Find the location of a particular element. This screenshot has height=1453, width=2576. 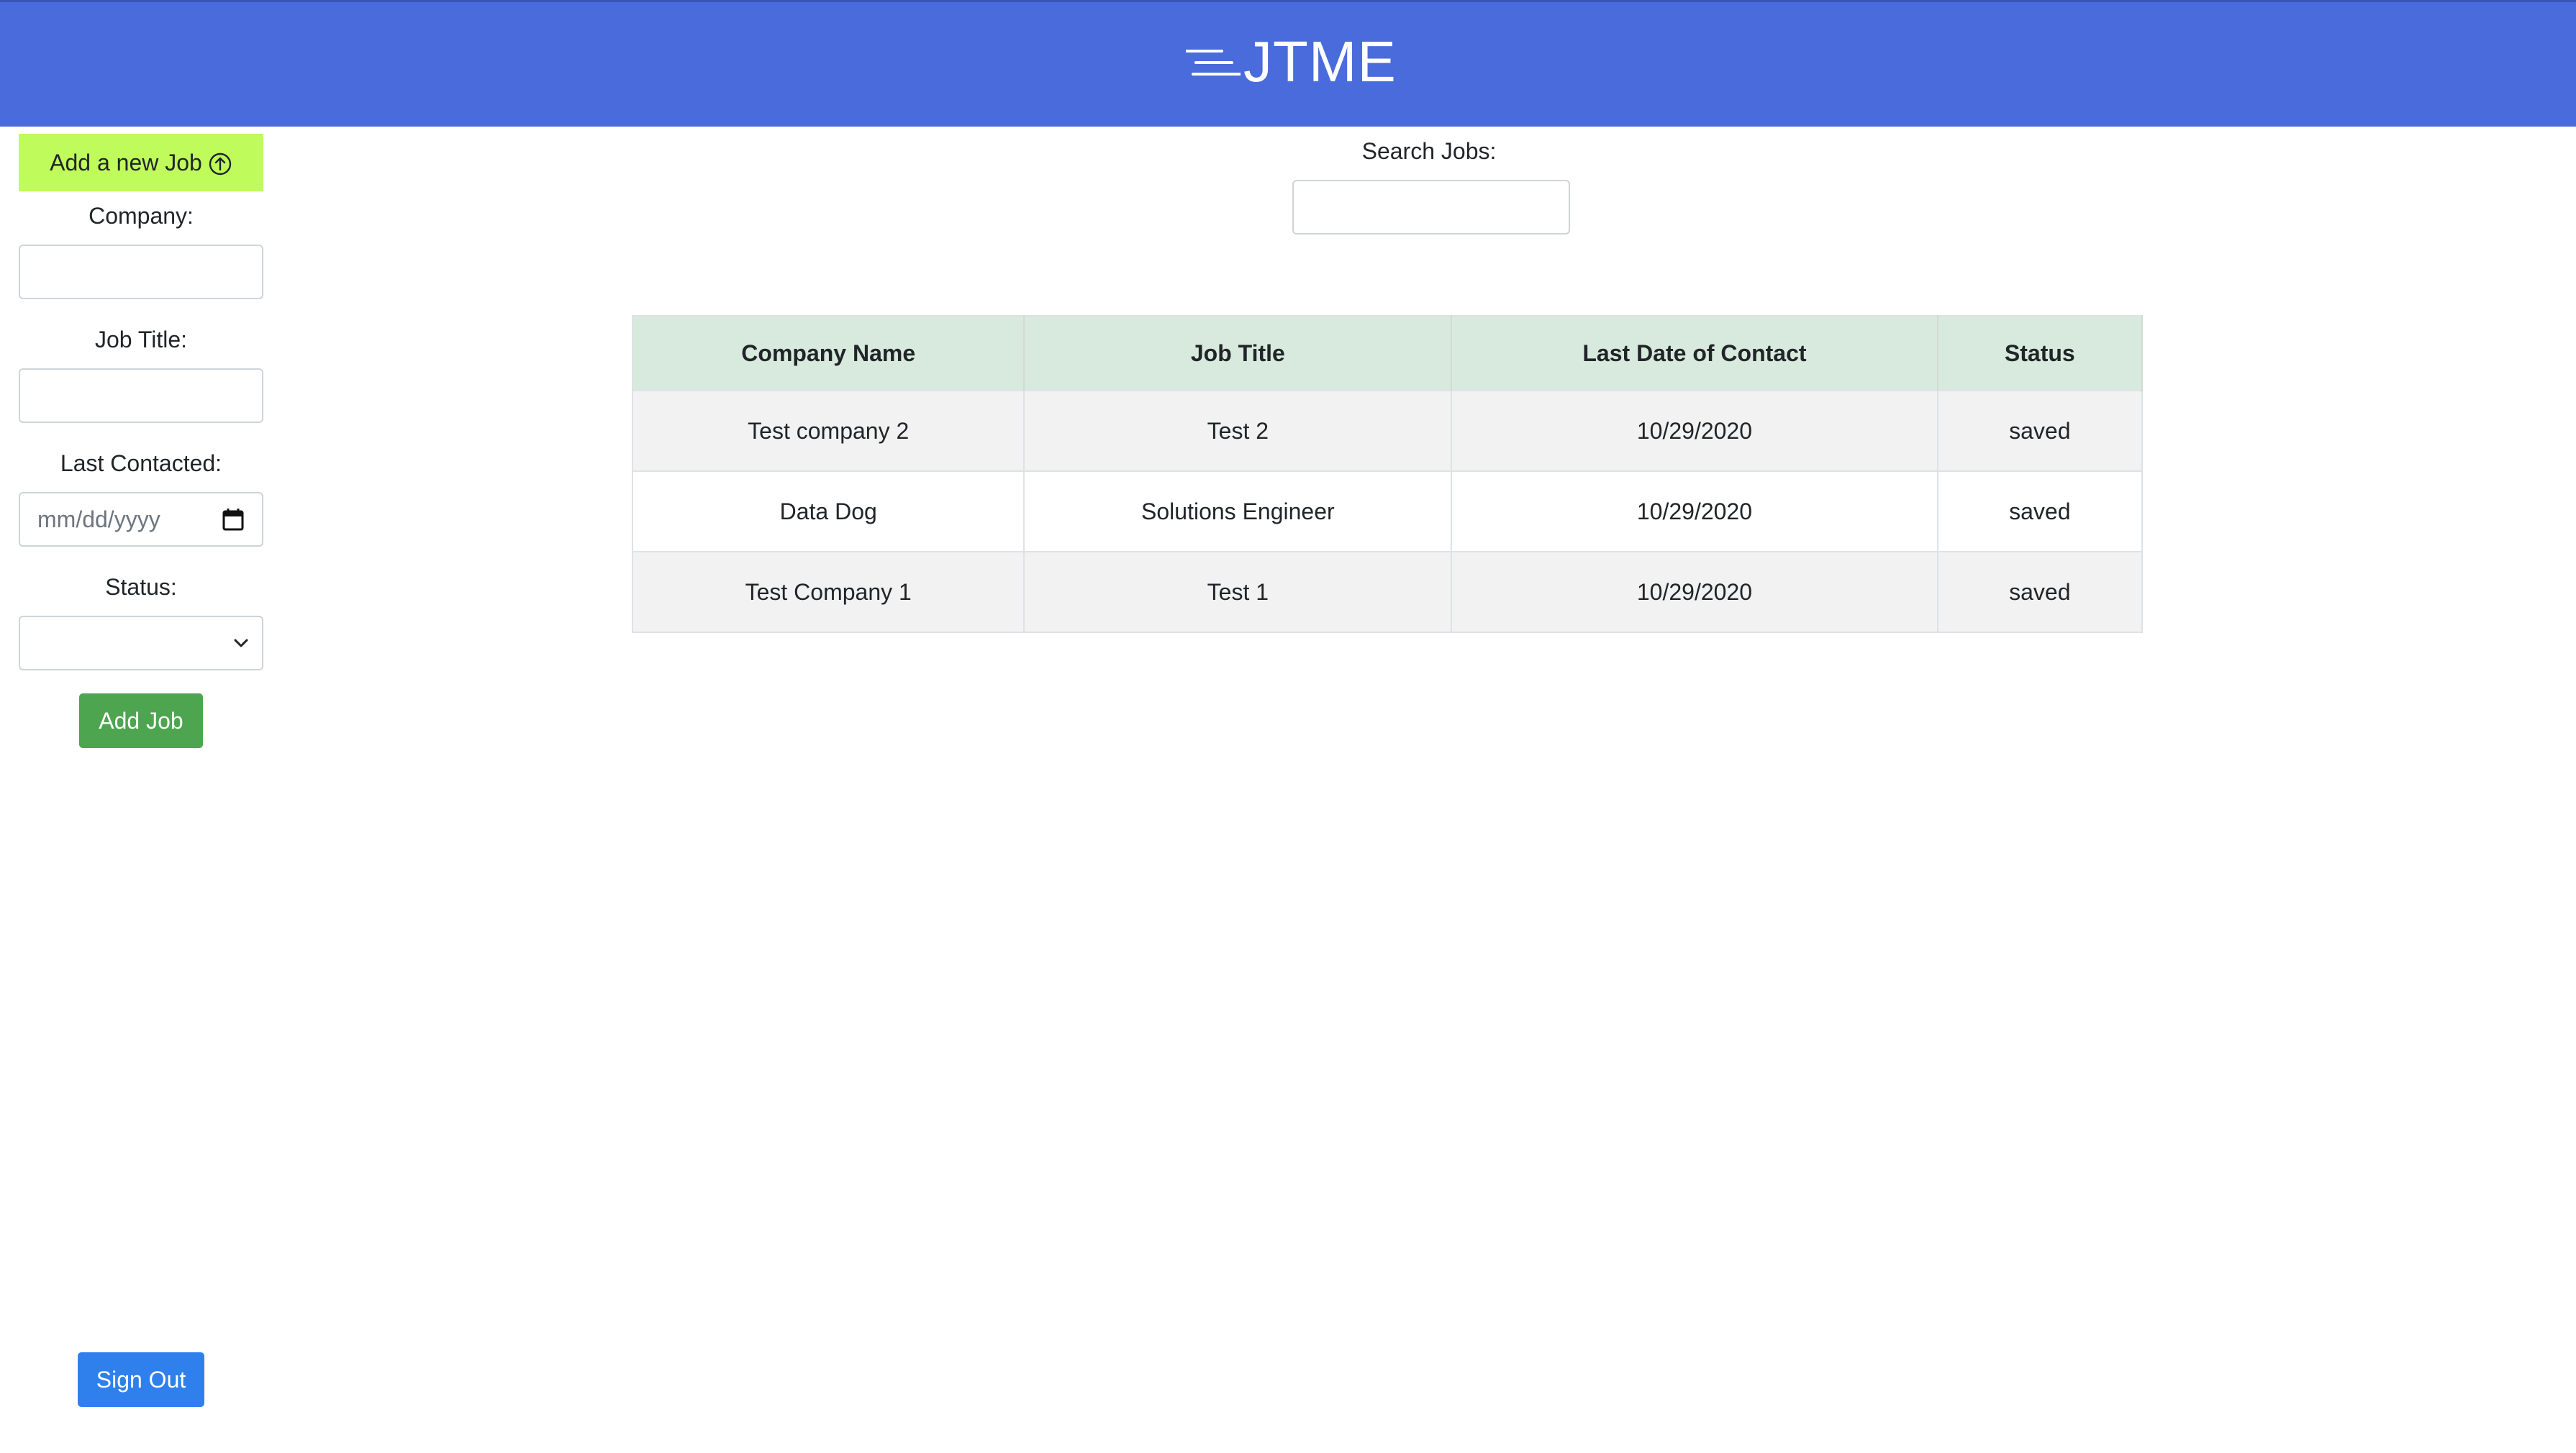

status-label: Status: is located at coordinates (141, 587).